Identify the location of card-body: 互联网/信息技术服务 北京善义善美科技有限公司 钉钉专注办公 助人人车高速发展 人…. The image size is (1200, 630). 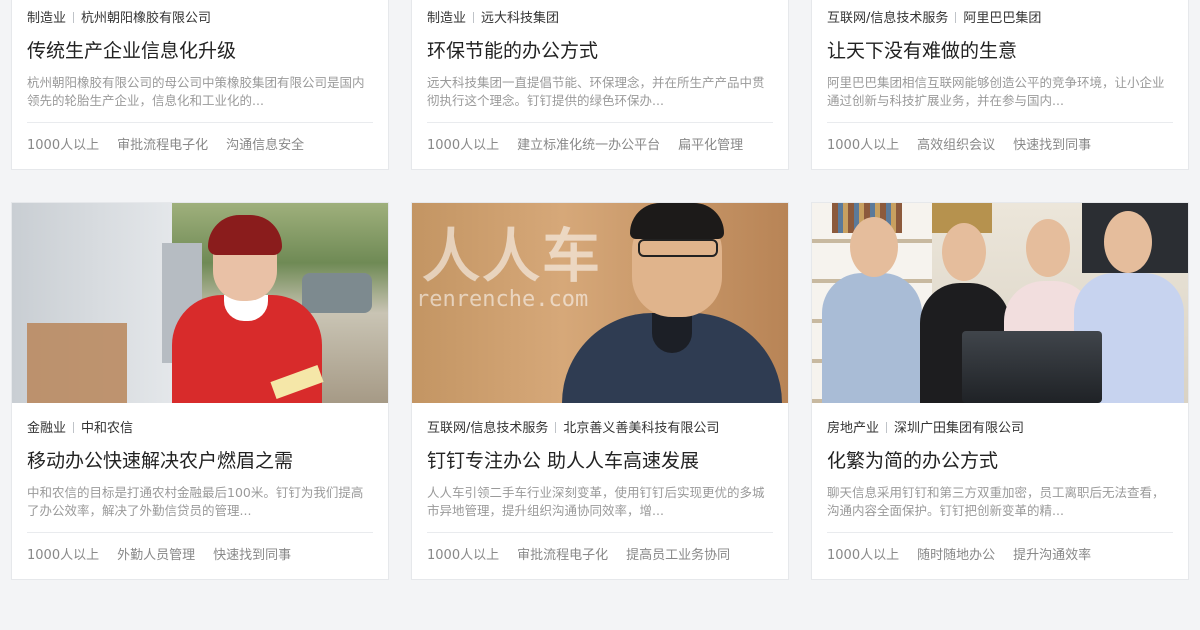
(600, 485).